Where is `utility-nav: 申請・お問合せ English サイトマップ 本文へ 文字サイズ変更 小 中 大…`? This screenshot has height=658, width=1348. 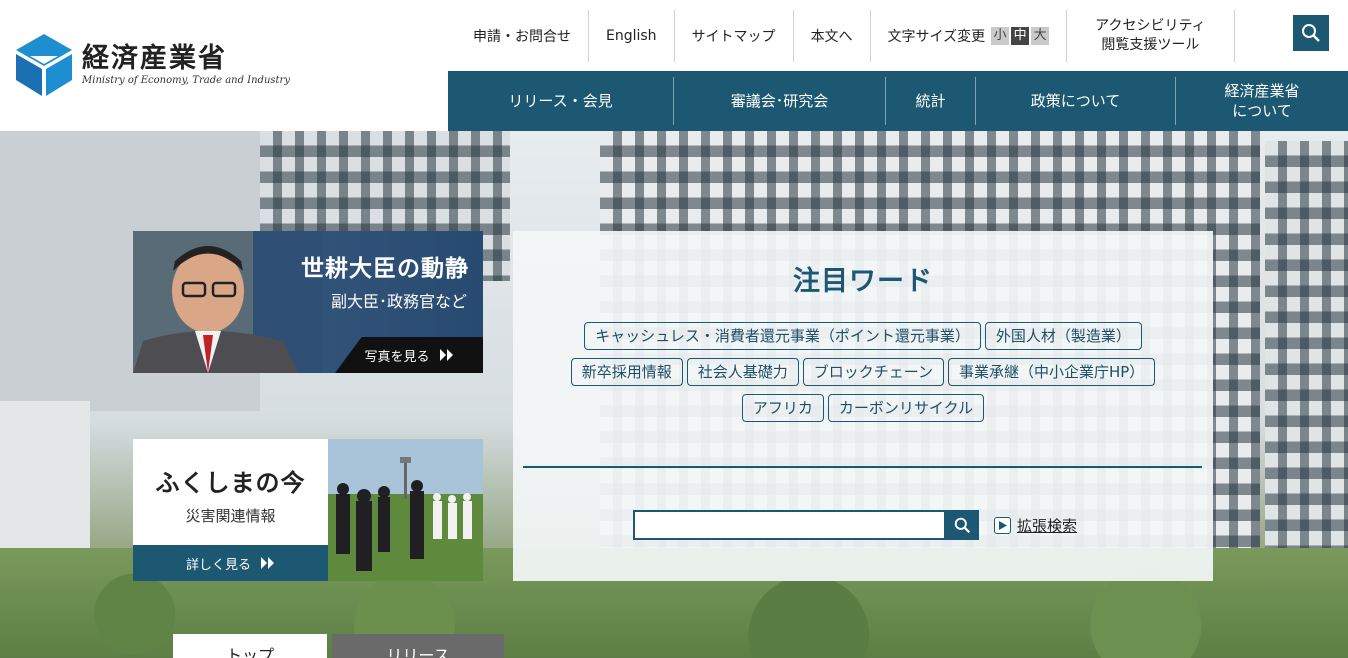
utility-nav: 申請・お問合せ English サイトマップ 本文へ 文字サイズ変更 小 中 大… is located at coordinates (845, 36).